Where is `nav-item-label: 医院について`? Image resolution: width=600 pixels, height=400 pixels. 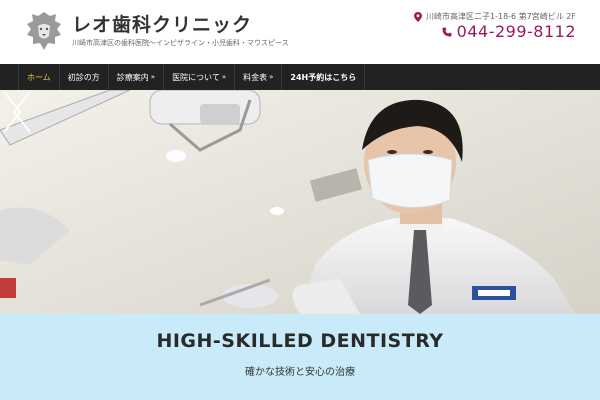
nav-item-label: 医院について is located at coordinates (196, 77).